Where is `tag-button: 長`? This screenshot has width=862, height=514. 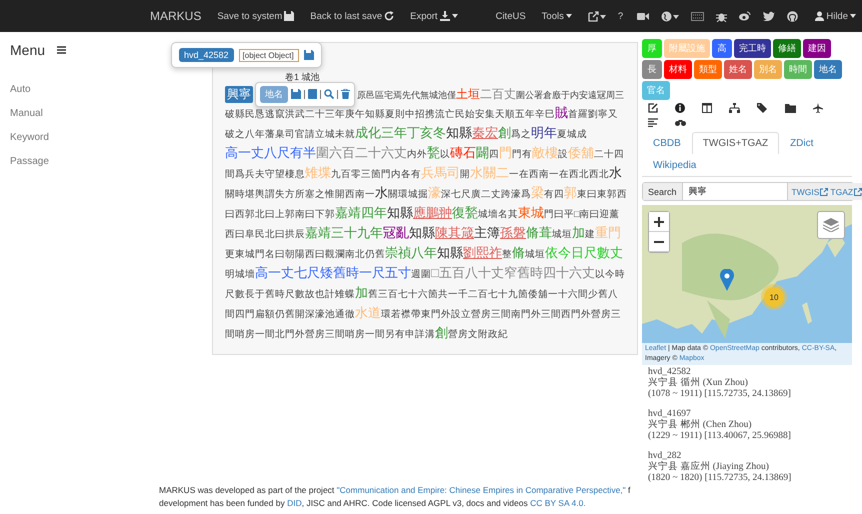 tag-button: 長 is located at coordinates (652, 69).